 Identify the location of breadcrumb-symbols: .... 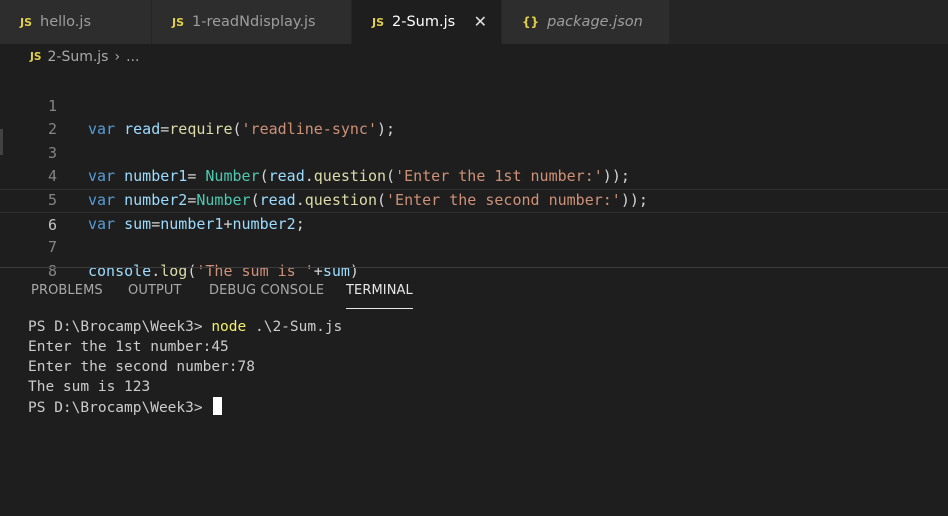
(132, 57).